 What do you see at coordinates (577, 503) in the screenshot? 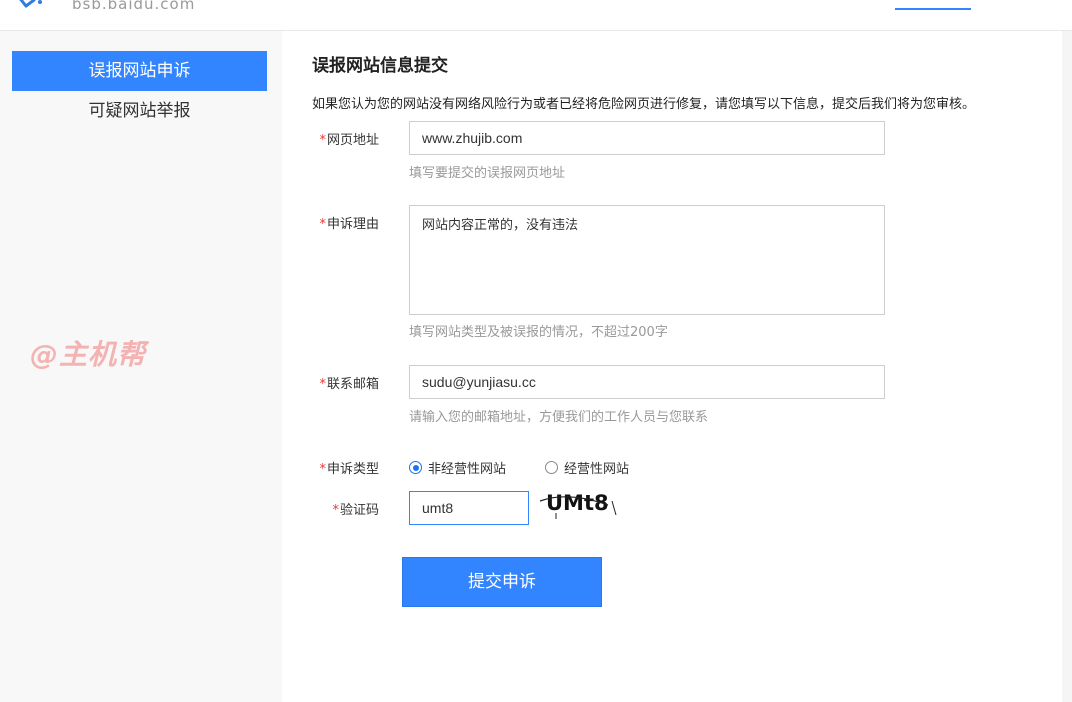
I see `captcha-text: UMt8` at bounding box center [577, 503].